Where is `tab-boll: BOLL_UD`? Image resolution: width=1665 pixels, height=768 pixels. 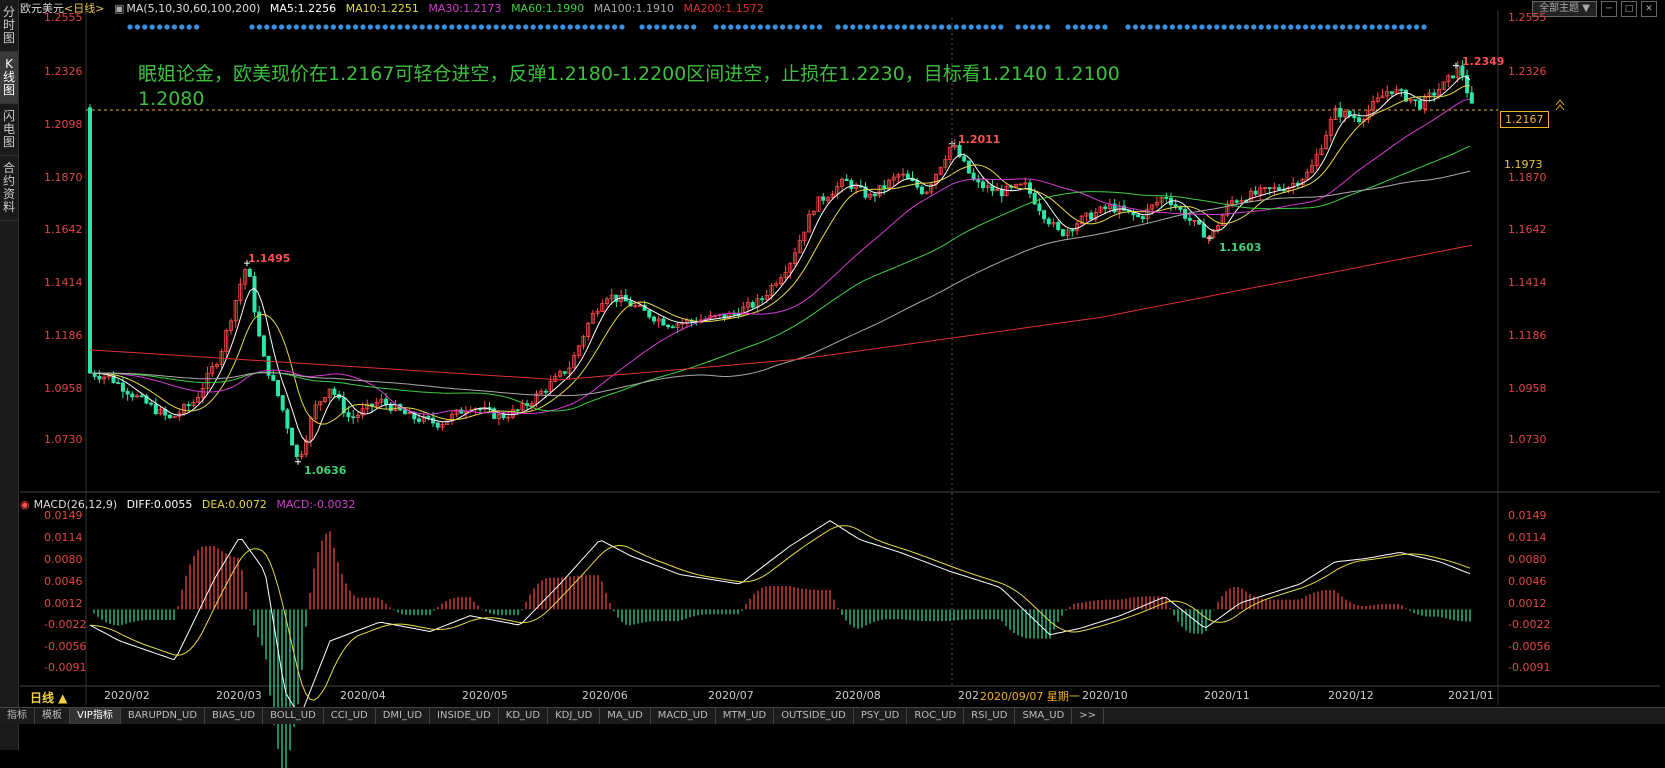
tab-boll: BOLL_UD is located at coordinates (293, 716).